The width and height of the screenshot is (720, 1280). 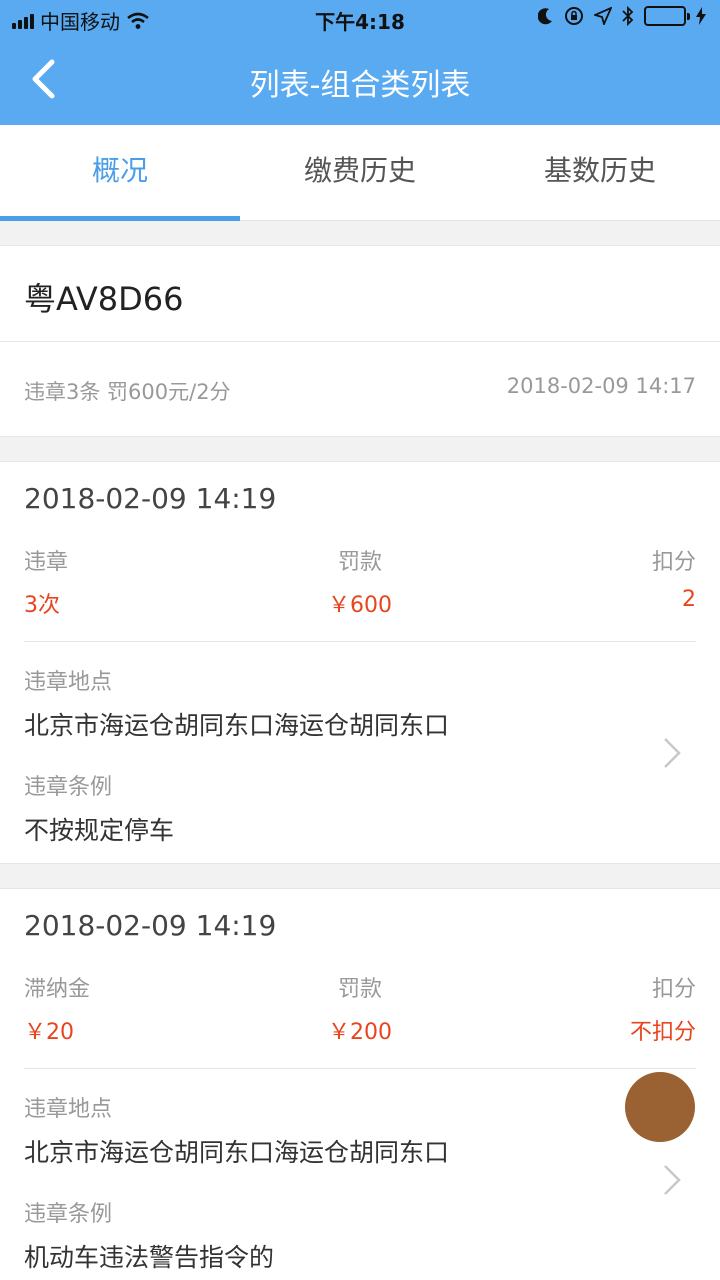 I want to click on bluetooth-icon, so click(x=628, y=16).